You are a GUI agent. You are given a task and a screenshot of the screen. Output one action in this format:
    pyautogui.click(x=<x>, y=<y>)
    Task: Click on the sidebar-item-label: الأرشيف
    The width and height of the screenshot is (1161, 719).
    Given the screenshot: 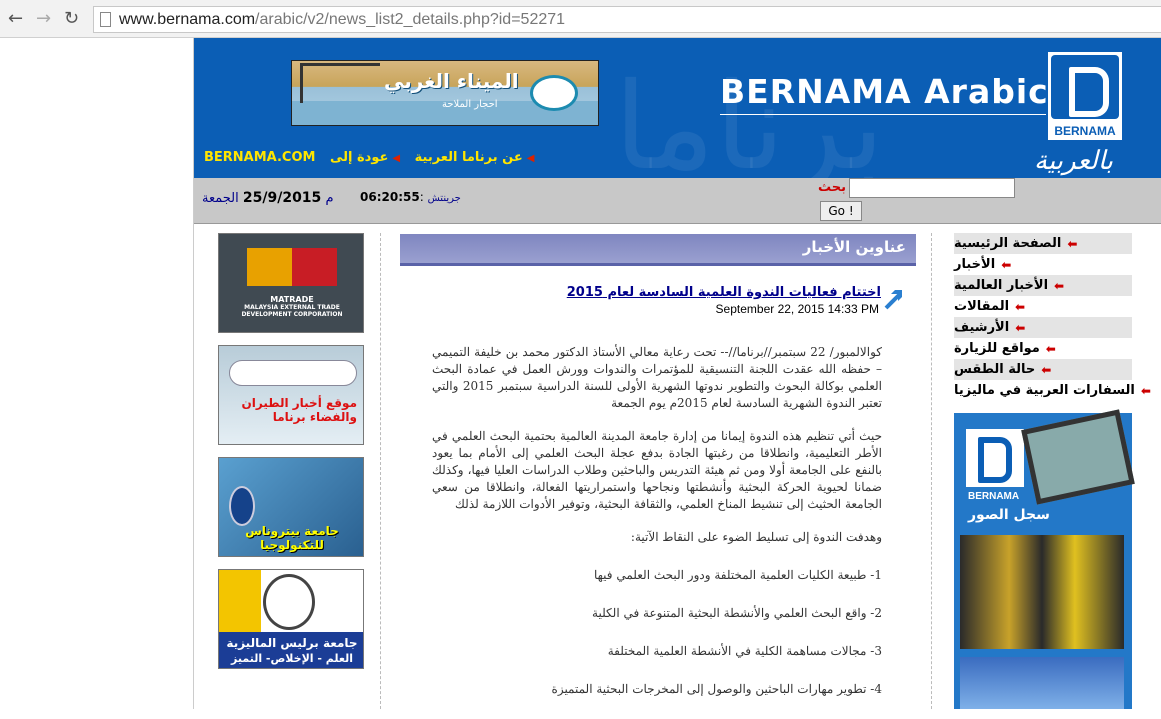 What is the action you would take?
    pyautogui.click(x=982, y=327)
    